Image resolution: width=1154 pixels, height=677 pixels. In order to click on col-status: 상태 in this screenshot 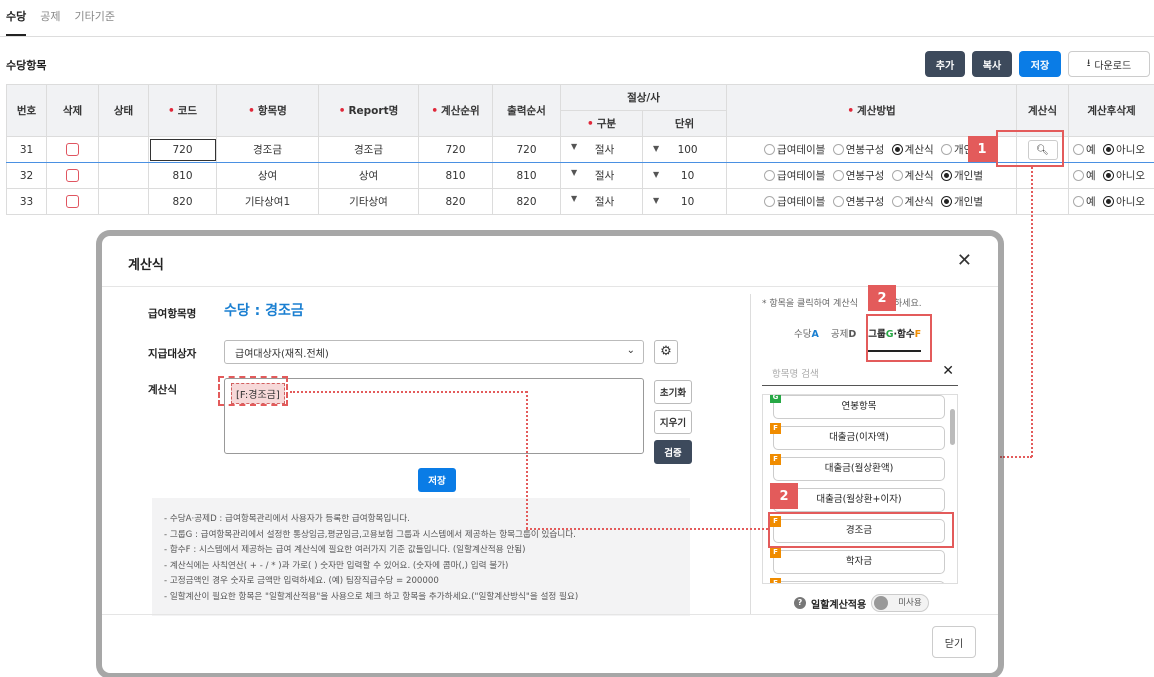, I will do `click(123, 110)`.